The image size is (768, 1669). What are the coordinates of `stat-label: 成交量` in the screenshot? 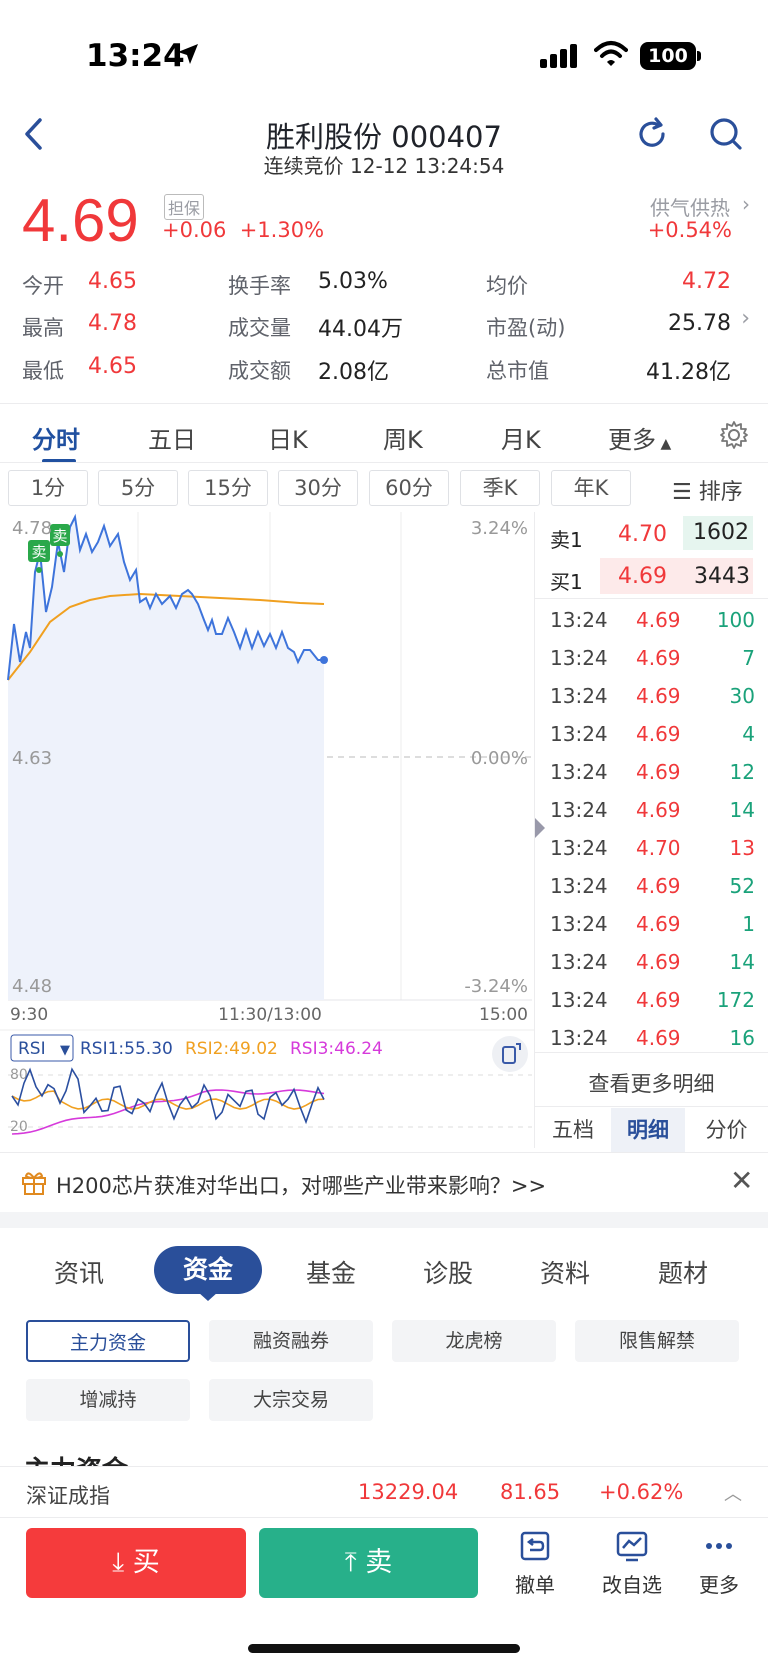 It's located at (259, 328).